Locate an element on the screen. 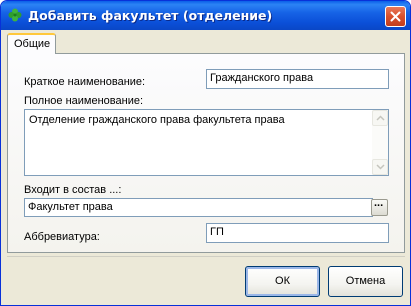  window-title: Добавить факультет (отделение) is located at coordinates (150, 15).